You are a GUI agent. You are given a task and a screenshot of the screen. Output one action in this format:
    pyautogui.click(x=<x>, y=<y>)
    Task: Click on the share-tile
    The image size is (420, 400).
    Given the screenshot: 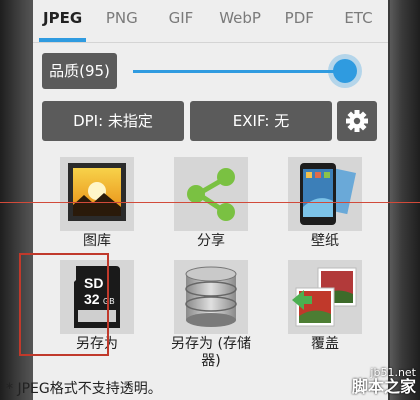 What is the action you would take?
    pyautogui.click(x=211, y=194)
    